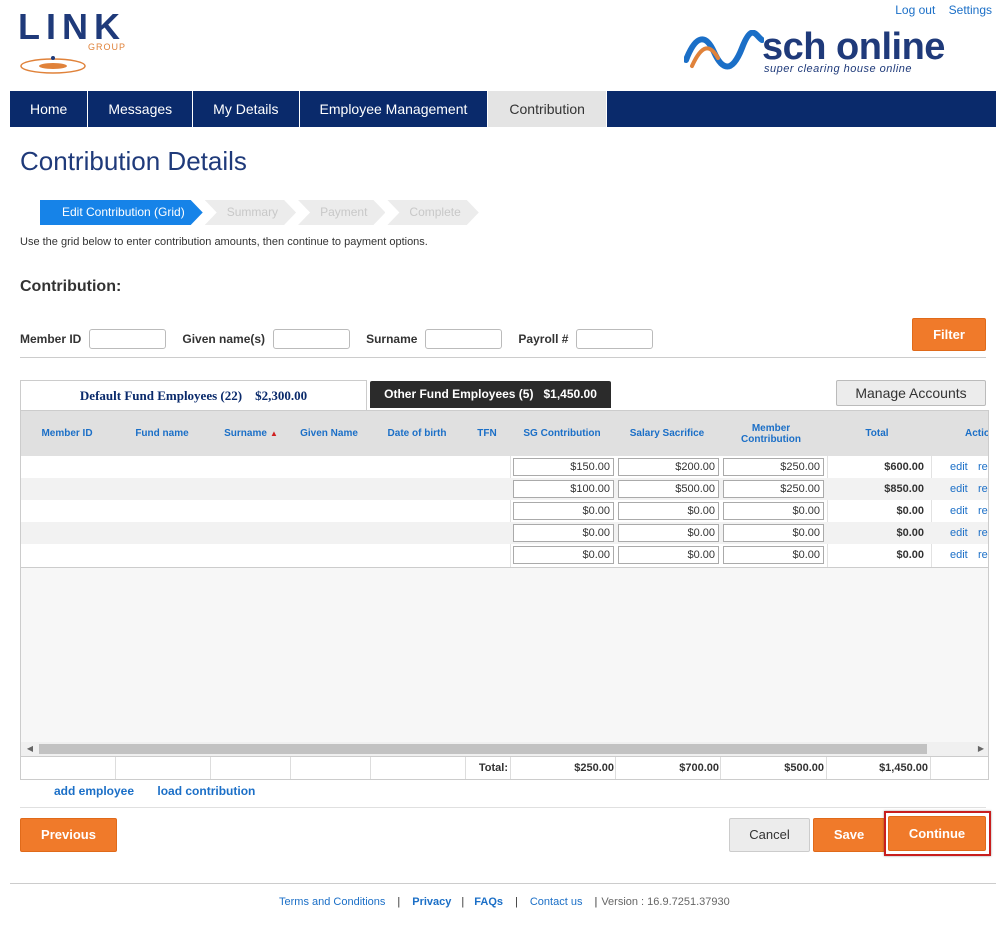  I want to click on version-text: Version : 16.9.7251.37930, so click(665, 902).